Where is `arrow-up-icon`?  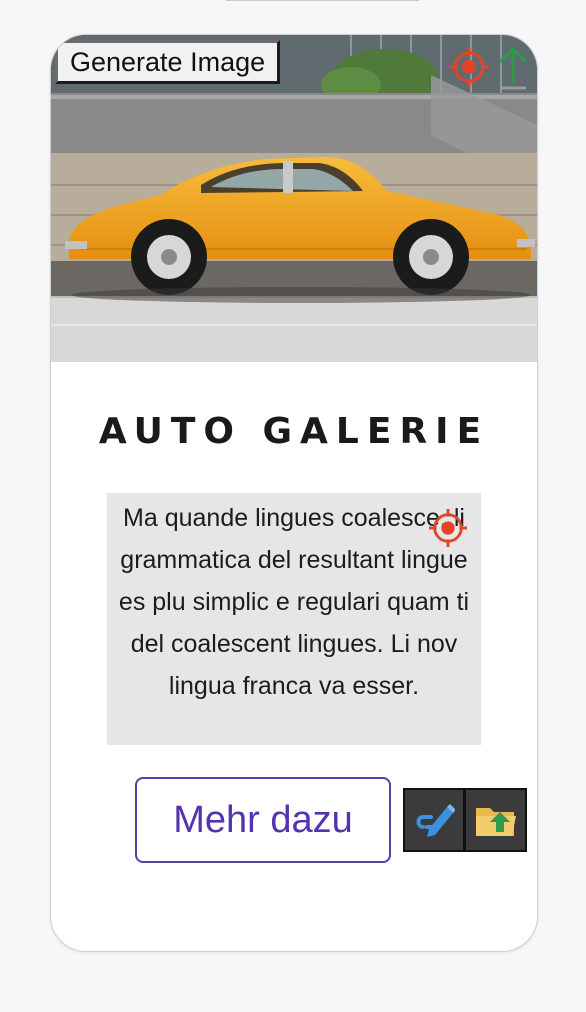 arrow-up-icon is located at coordinates (513, 67).